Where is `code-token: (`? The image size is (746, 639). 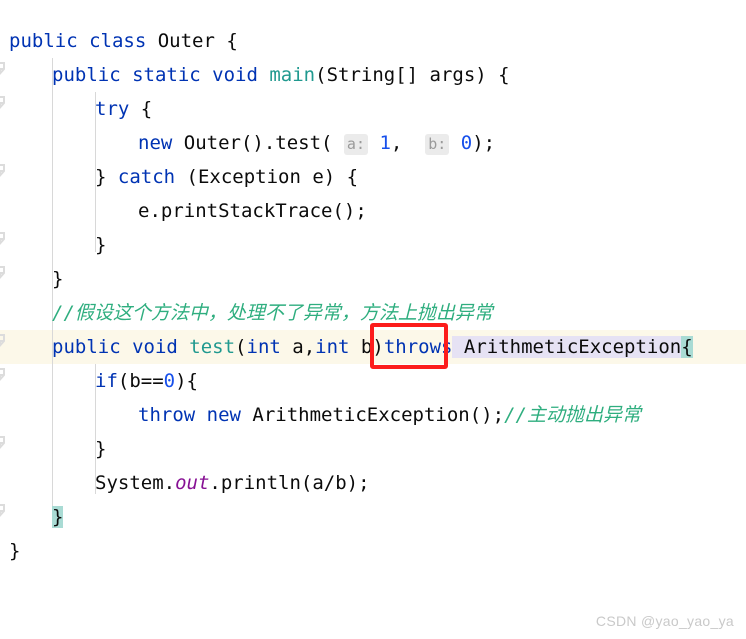
code-token: ( is located at coordinates (241, 347).